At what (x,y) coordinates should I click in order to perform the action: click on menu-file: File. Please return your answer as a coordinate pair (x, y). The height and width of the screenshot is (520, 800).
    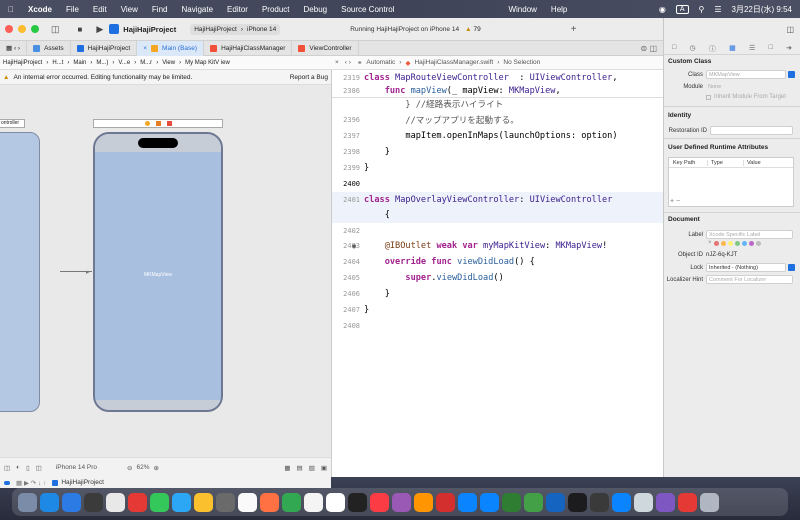
    Looking at the image, I should click on (72, 9).